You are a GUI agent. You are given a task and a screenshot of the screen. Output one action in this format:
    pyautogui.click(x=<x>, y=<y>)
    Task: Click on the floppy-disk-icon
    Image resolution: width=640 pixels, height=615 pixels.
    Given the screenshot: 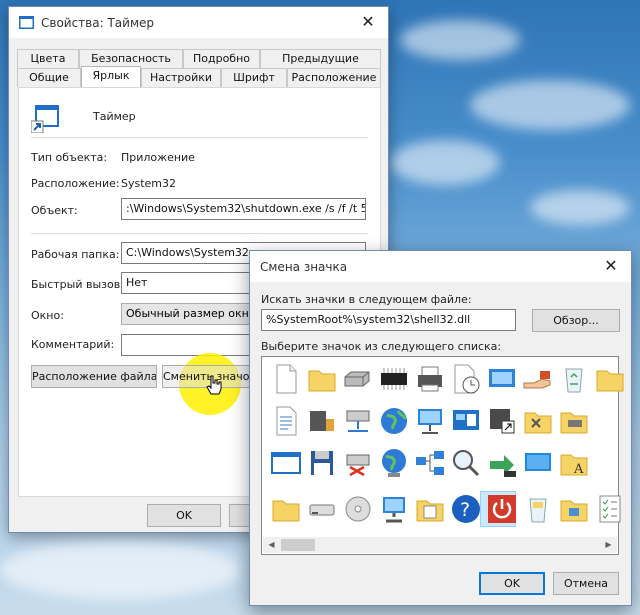 What is the action you would take?
    pyautogui.click(x=322, y=463)
    